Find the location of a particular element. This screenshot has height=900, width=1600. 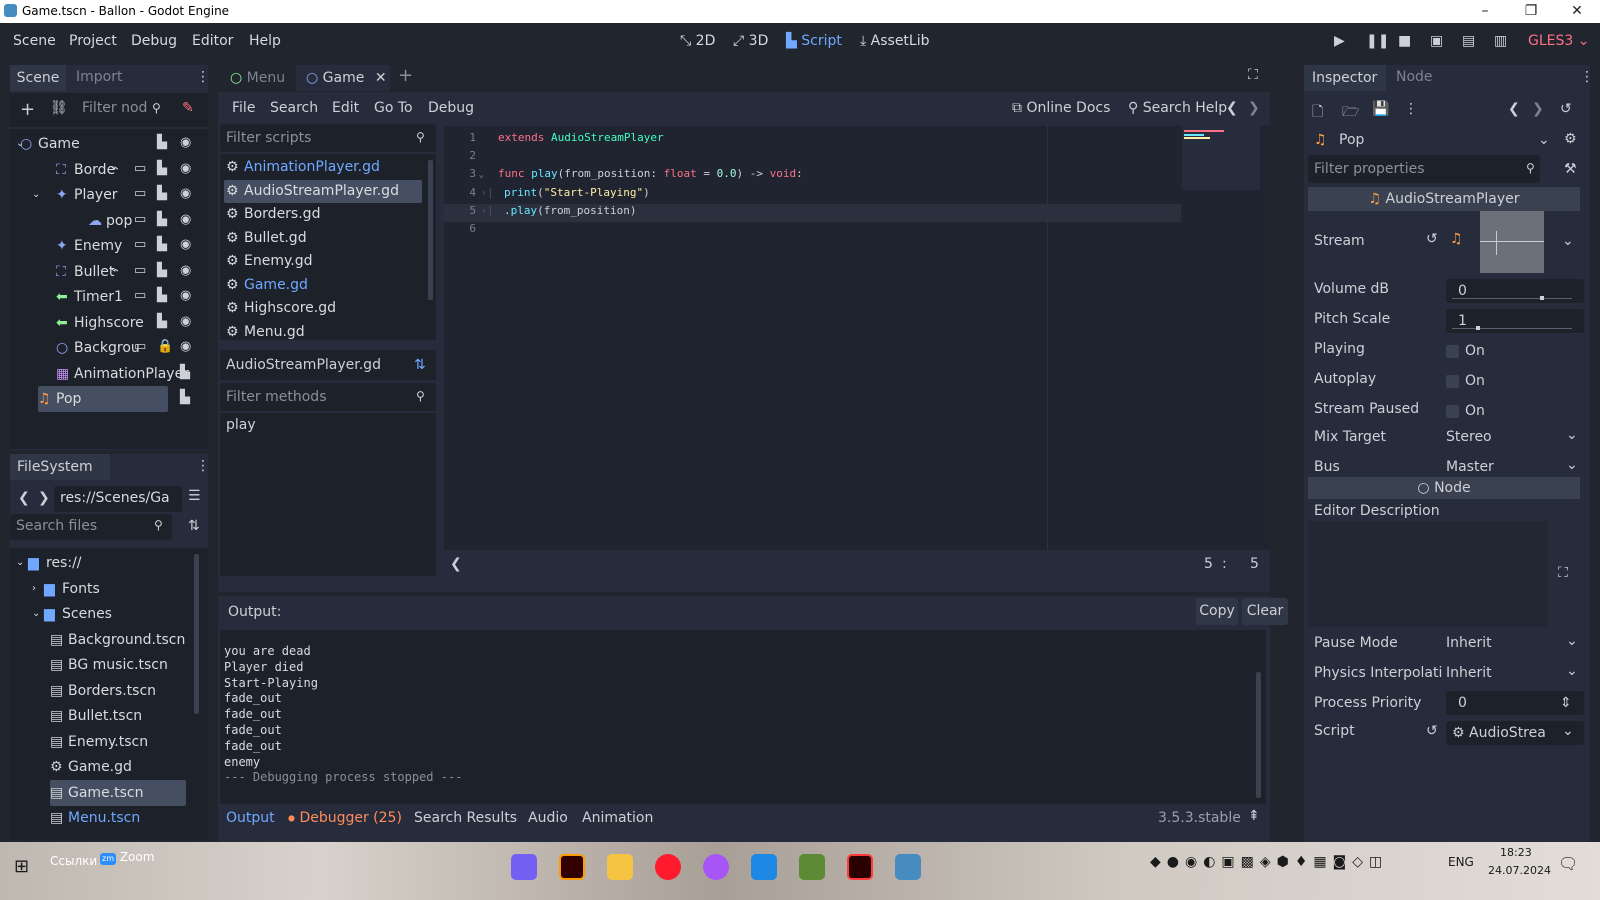

autoplay-checkbox: On is located at coordinates (1465, 381).